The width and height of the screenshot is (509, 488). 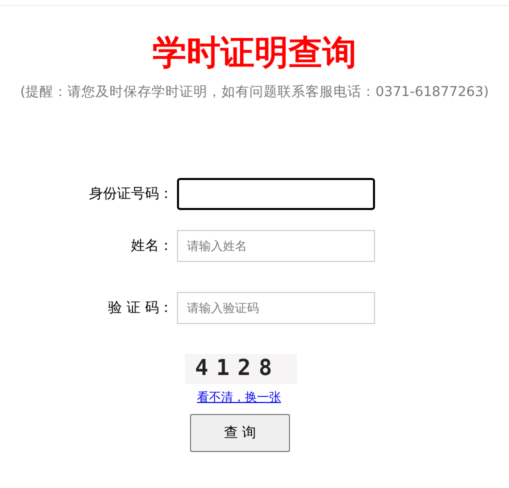 What do you see at coordinates (239, 397) in the screenshot?
I see `refresh-captcha-link: 看不清，换一张` at bounding box center [239, 397].